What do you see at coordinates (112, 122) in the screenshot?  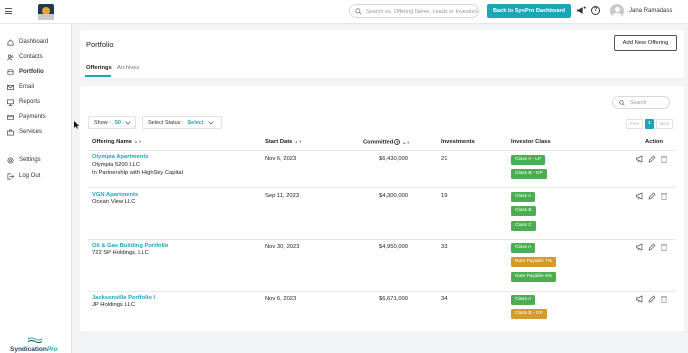 I see `show-entries-select: Show : 50` at bounding box center [112, 122].